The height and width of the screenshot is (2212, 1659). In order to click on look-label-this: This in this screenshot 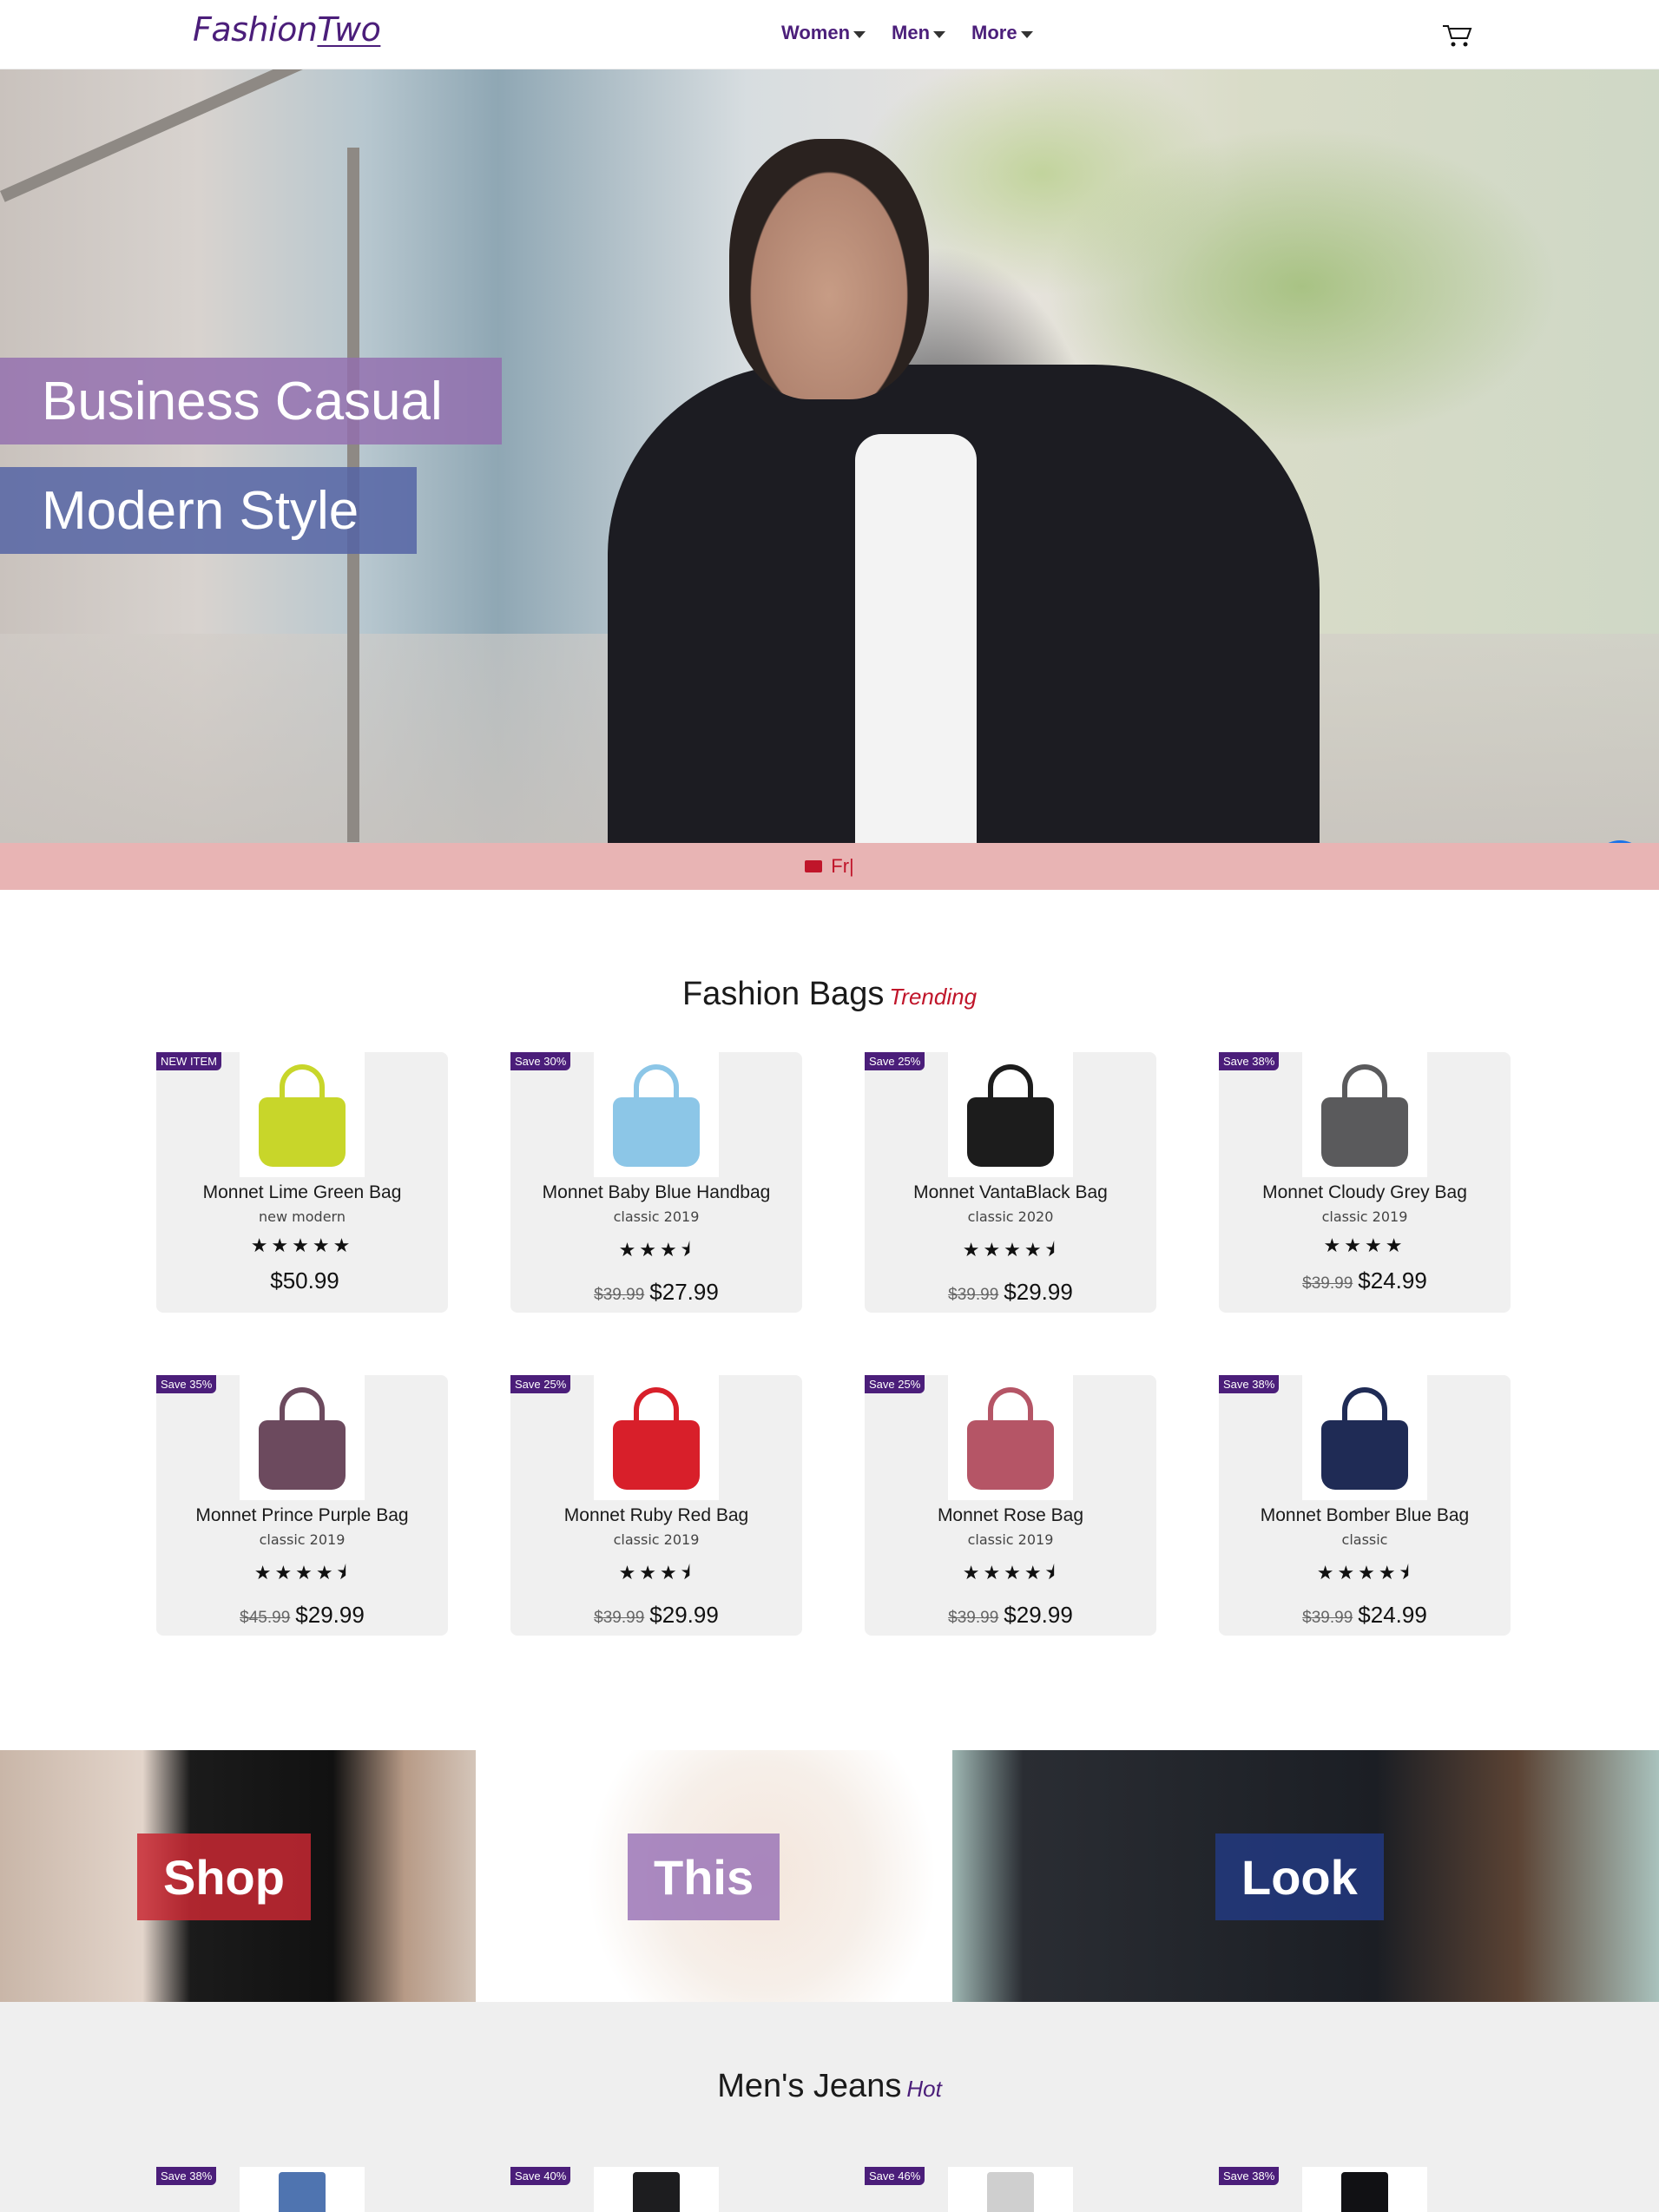, I will do `click(704, 1876)`.